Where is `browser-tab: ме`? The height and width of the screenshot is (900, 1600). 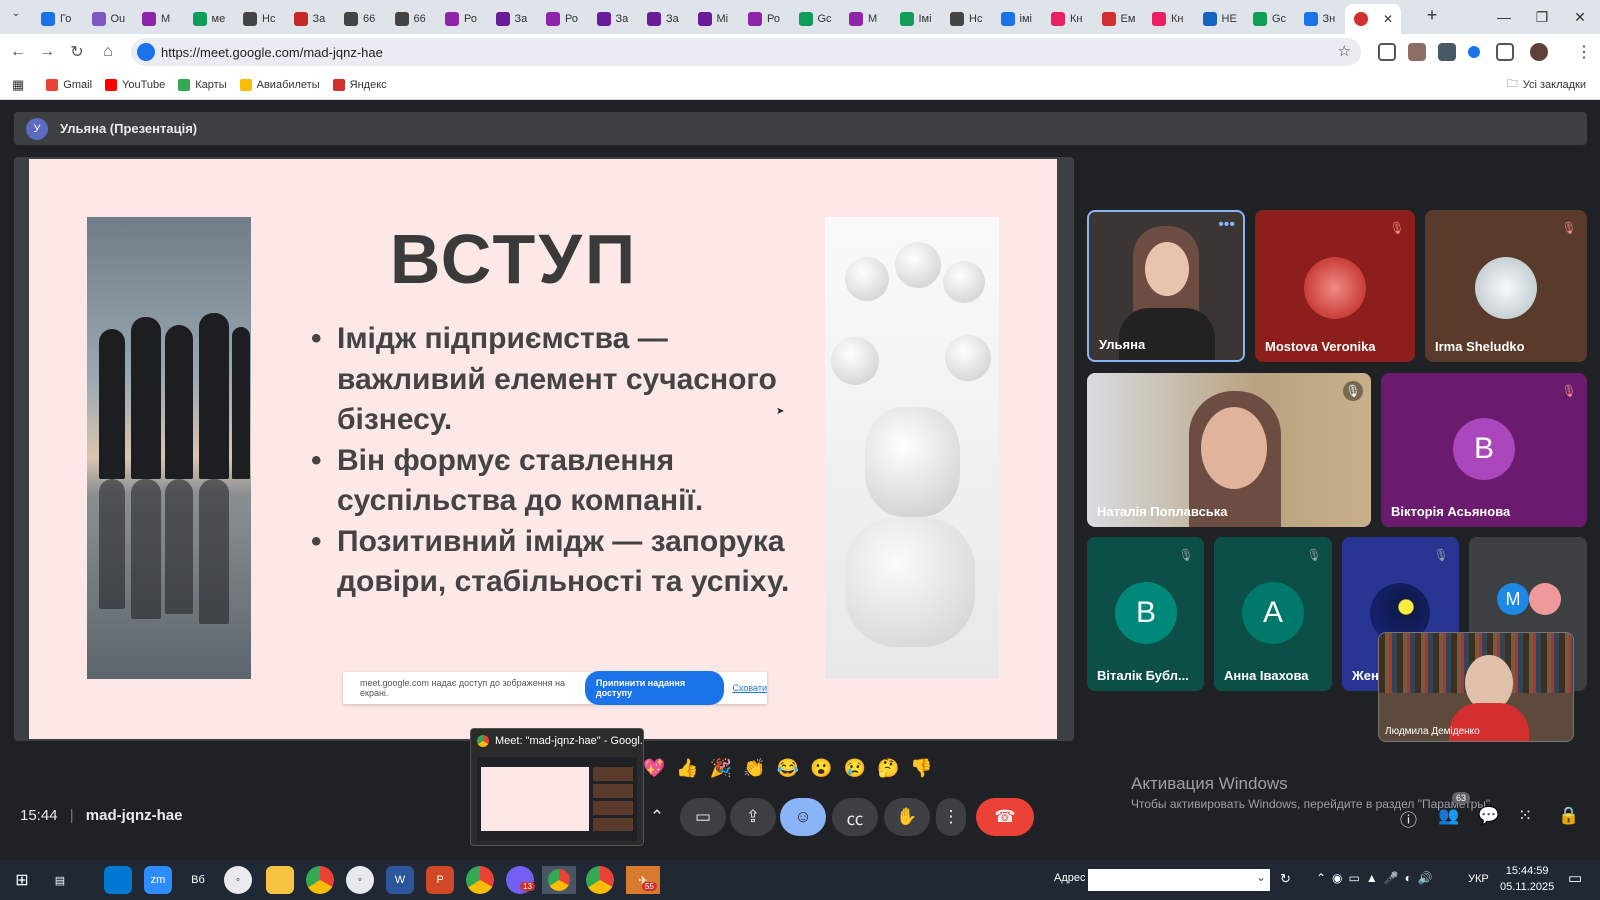
browser-tab: ме is located at coordinates (209, 19).